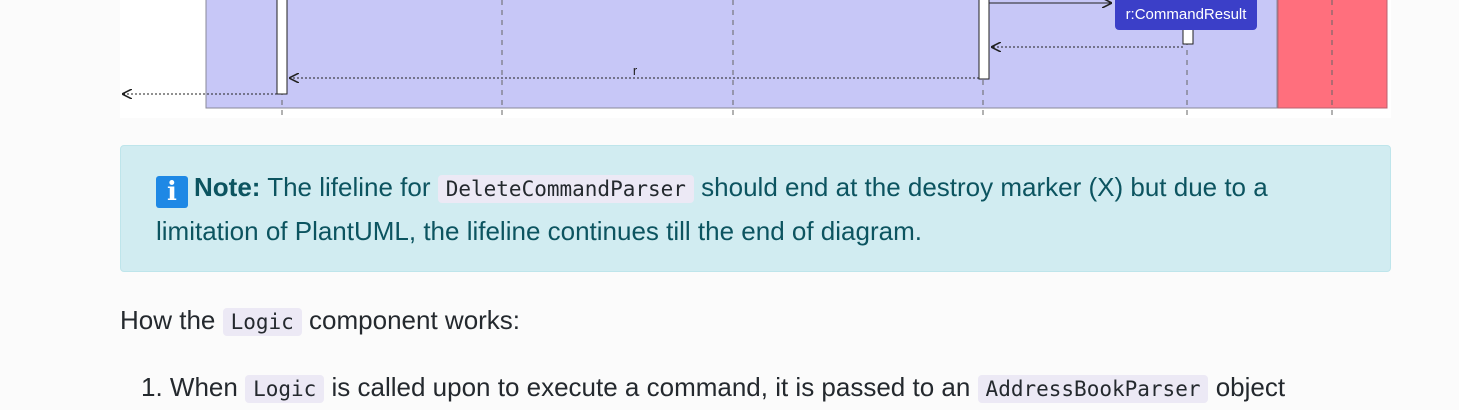  I want to click on intro-text-after: component works:, so click(411, 320).